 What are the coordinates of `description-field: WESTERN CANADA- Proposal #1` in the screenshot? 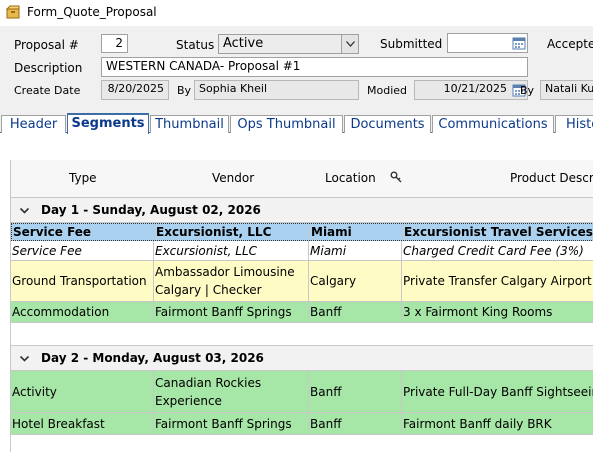 It's located at (314, 67).